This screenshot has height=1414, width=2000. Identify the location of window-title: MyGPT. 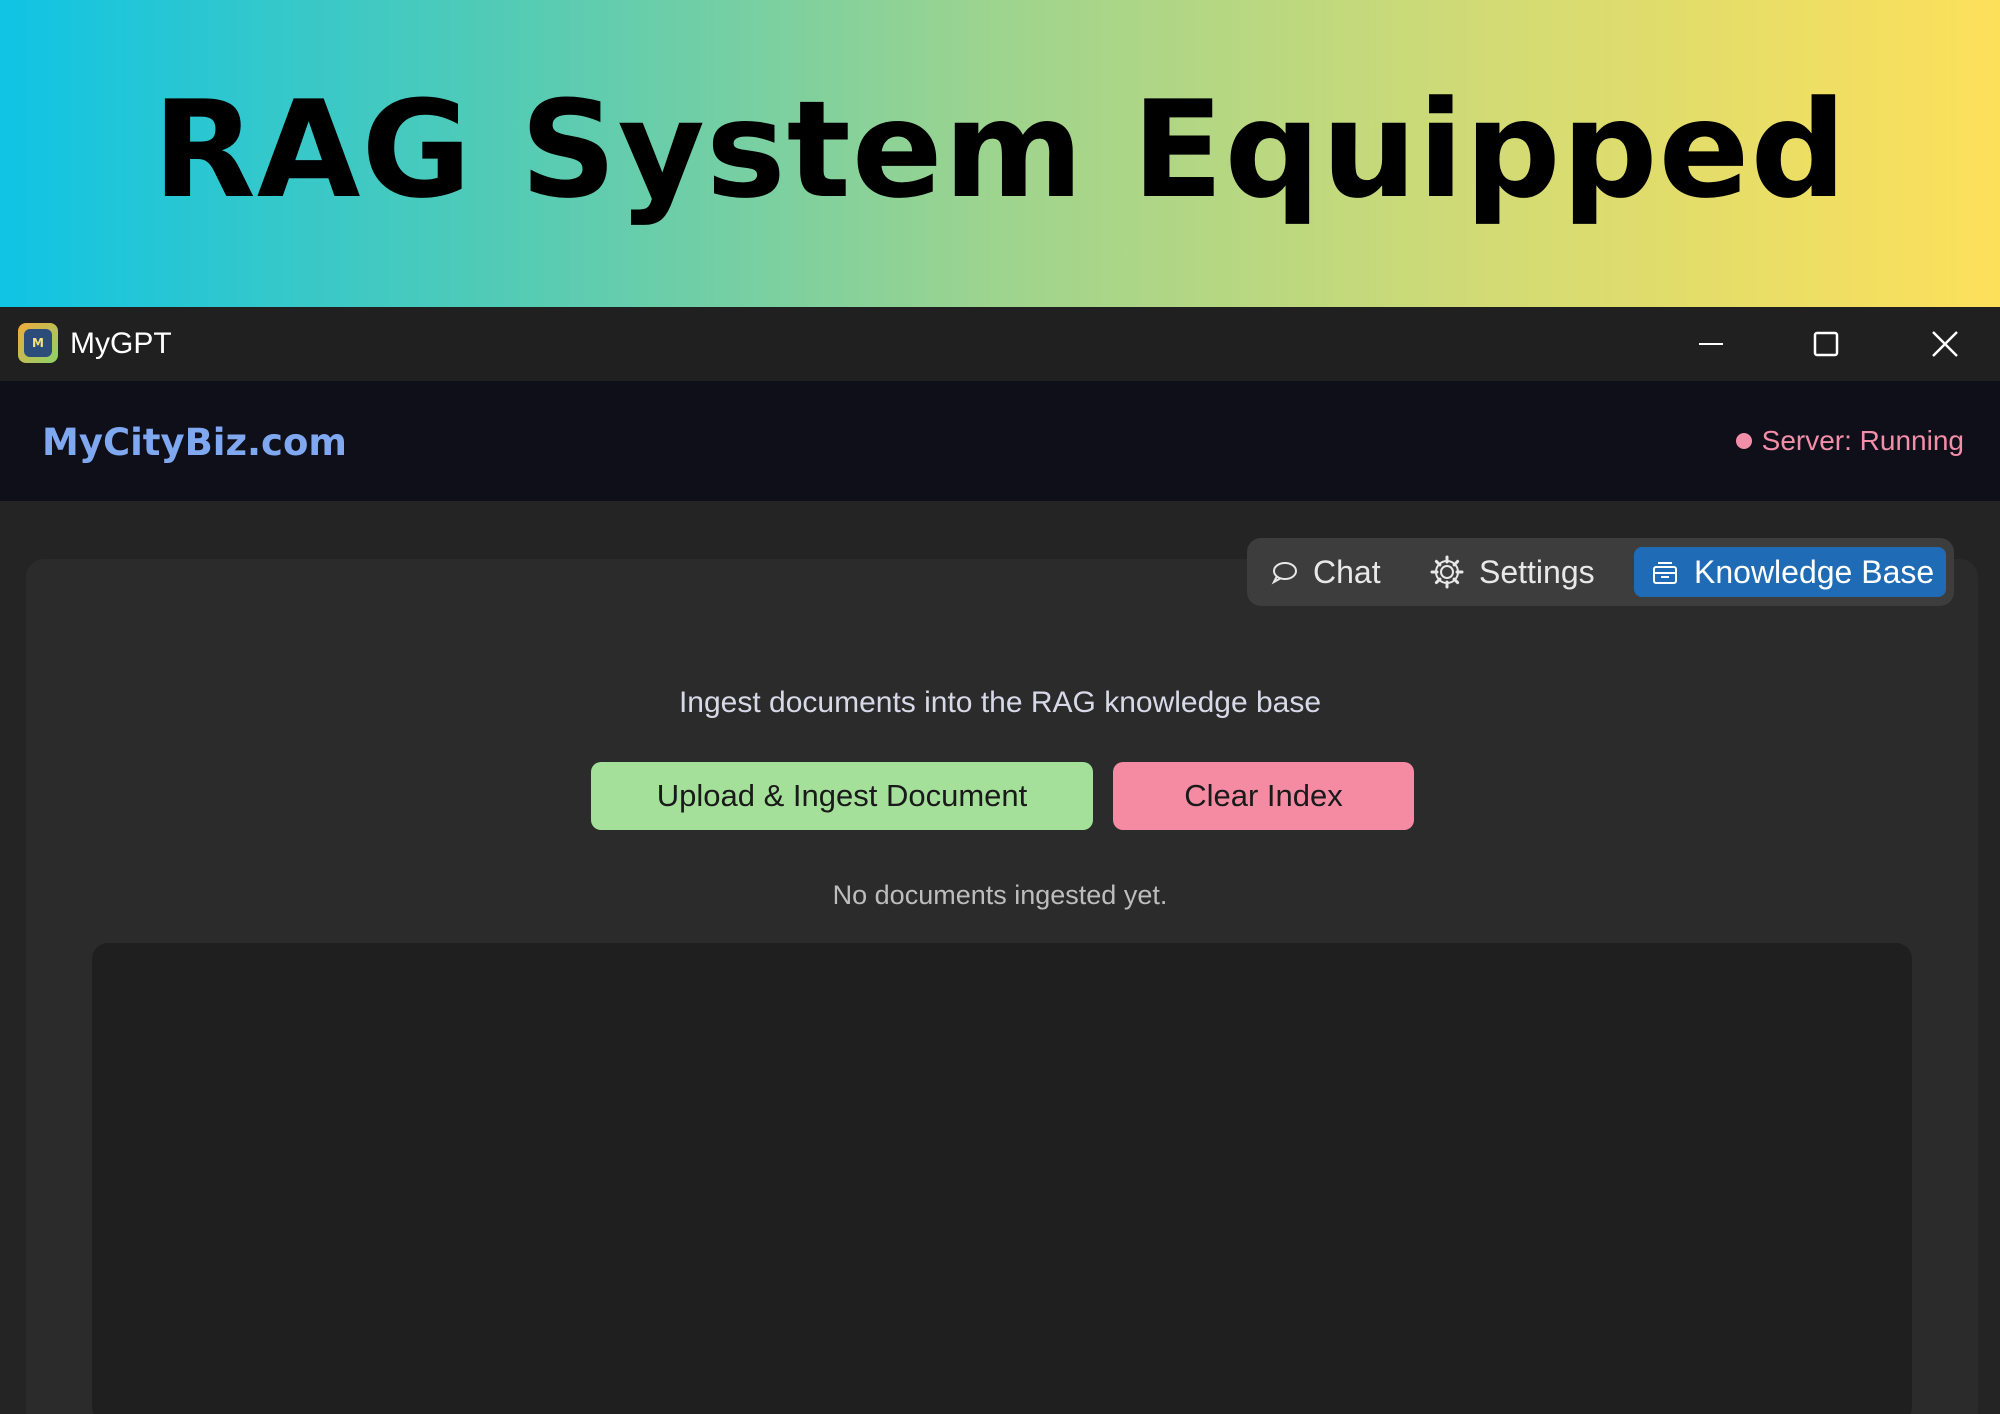
(121, 343).